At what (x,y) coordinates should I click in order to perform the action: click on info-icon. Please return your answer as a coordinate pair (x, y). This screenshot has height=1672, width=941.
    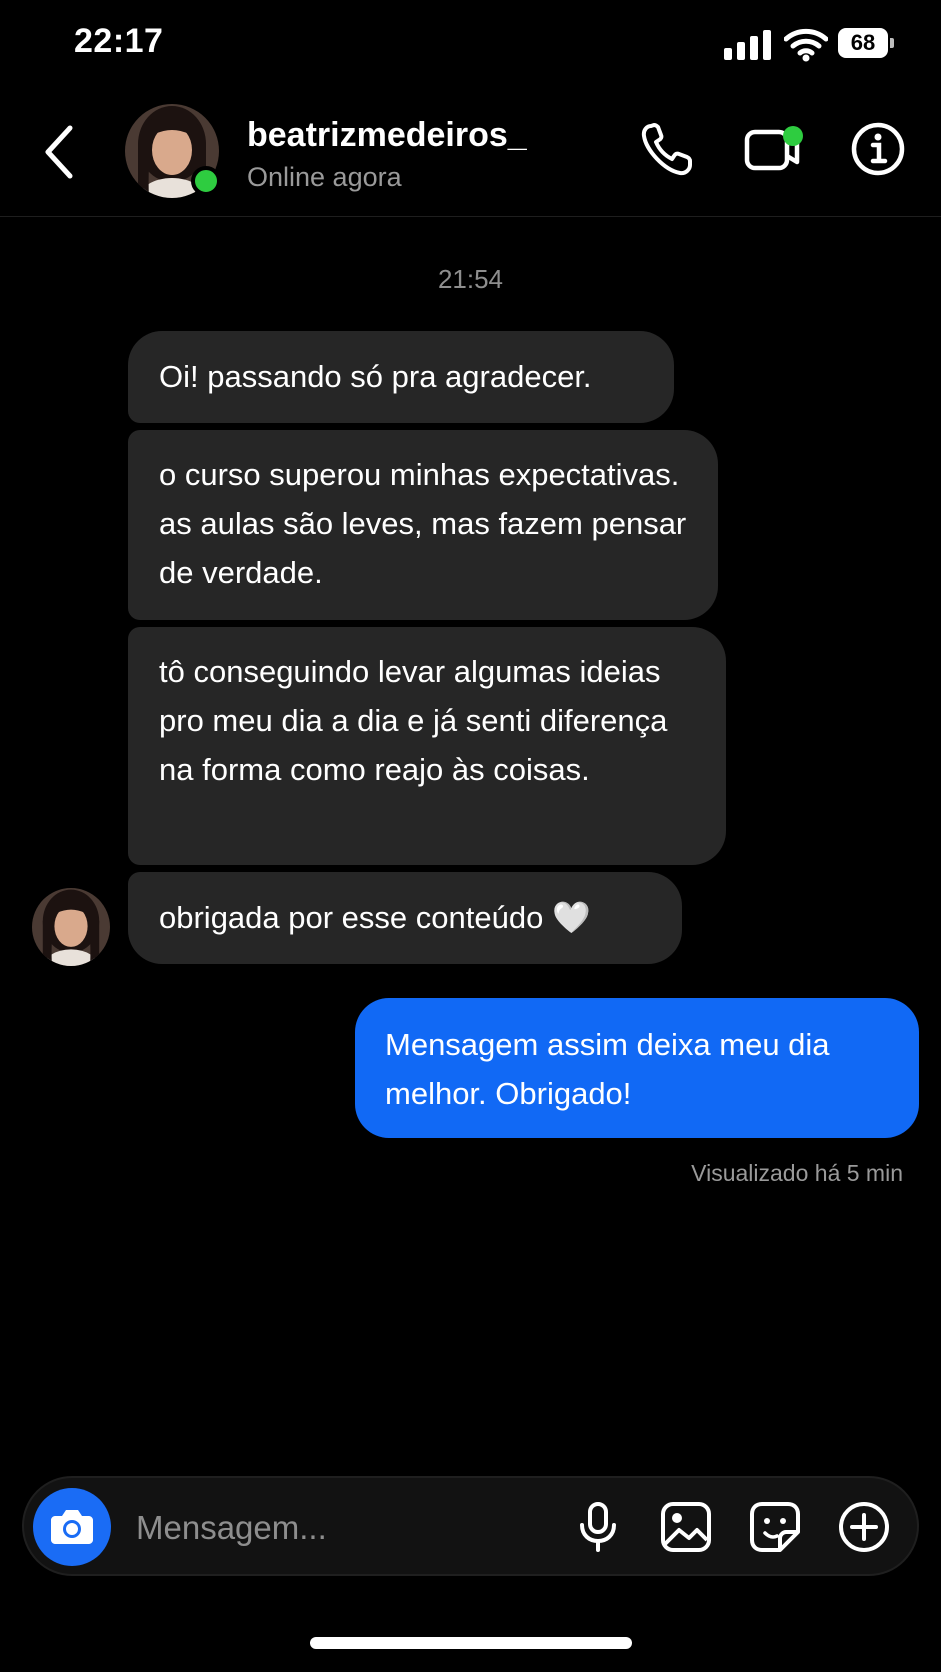
    Looking at the image, I should click on (878, 149).